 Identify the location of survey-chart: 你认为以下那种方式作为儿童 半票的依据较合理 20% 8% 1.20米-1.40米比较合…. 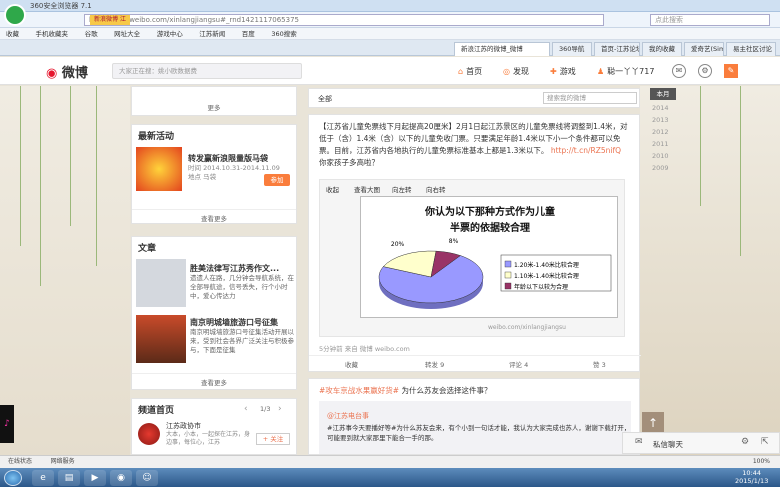
(489, 257).